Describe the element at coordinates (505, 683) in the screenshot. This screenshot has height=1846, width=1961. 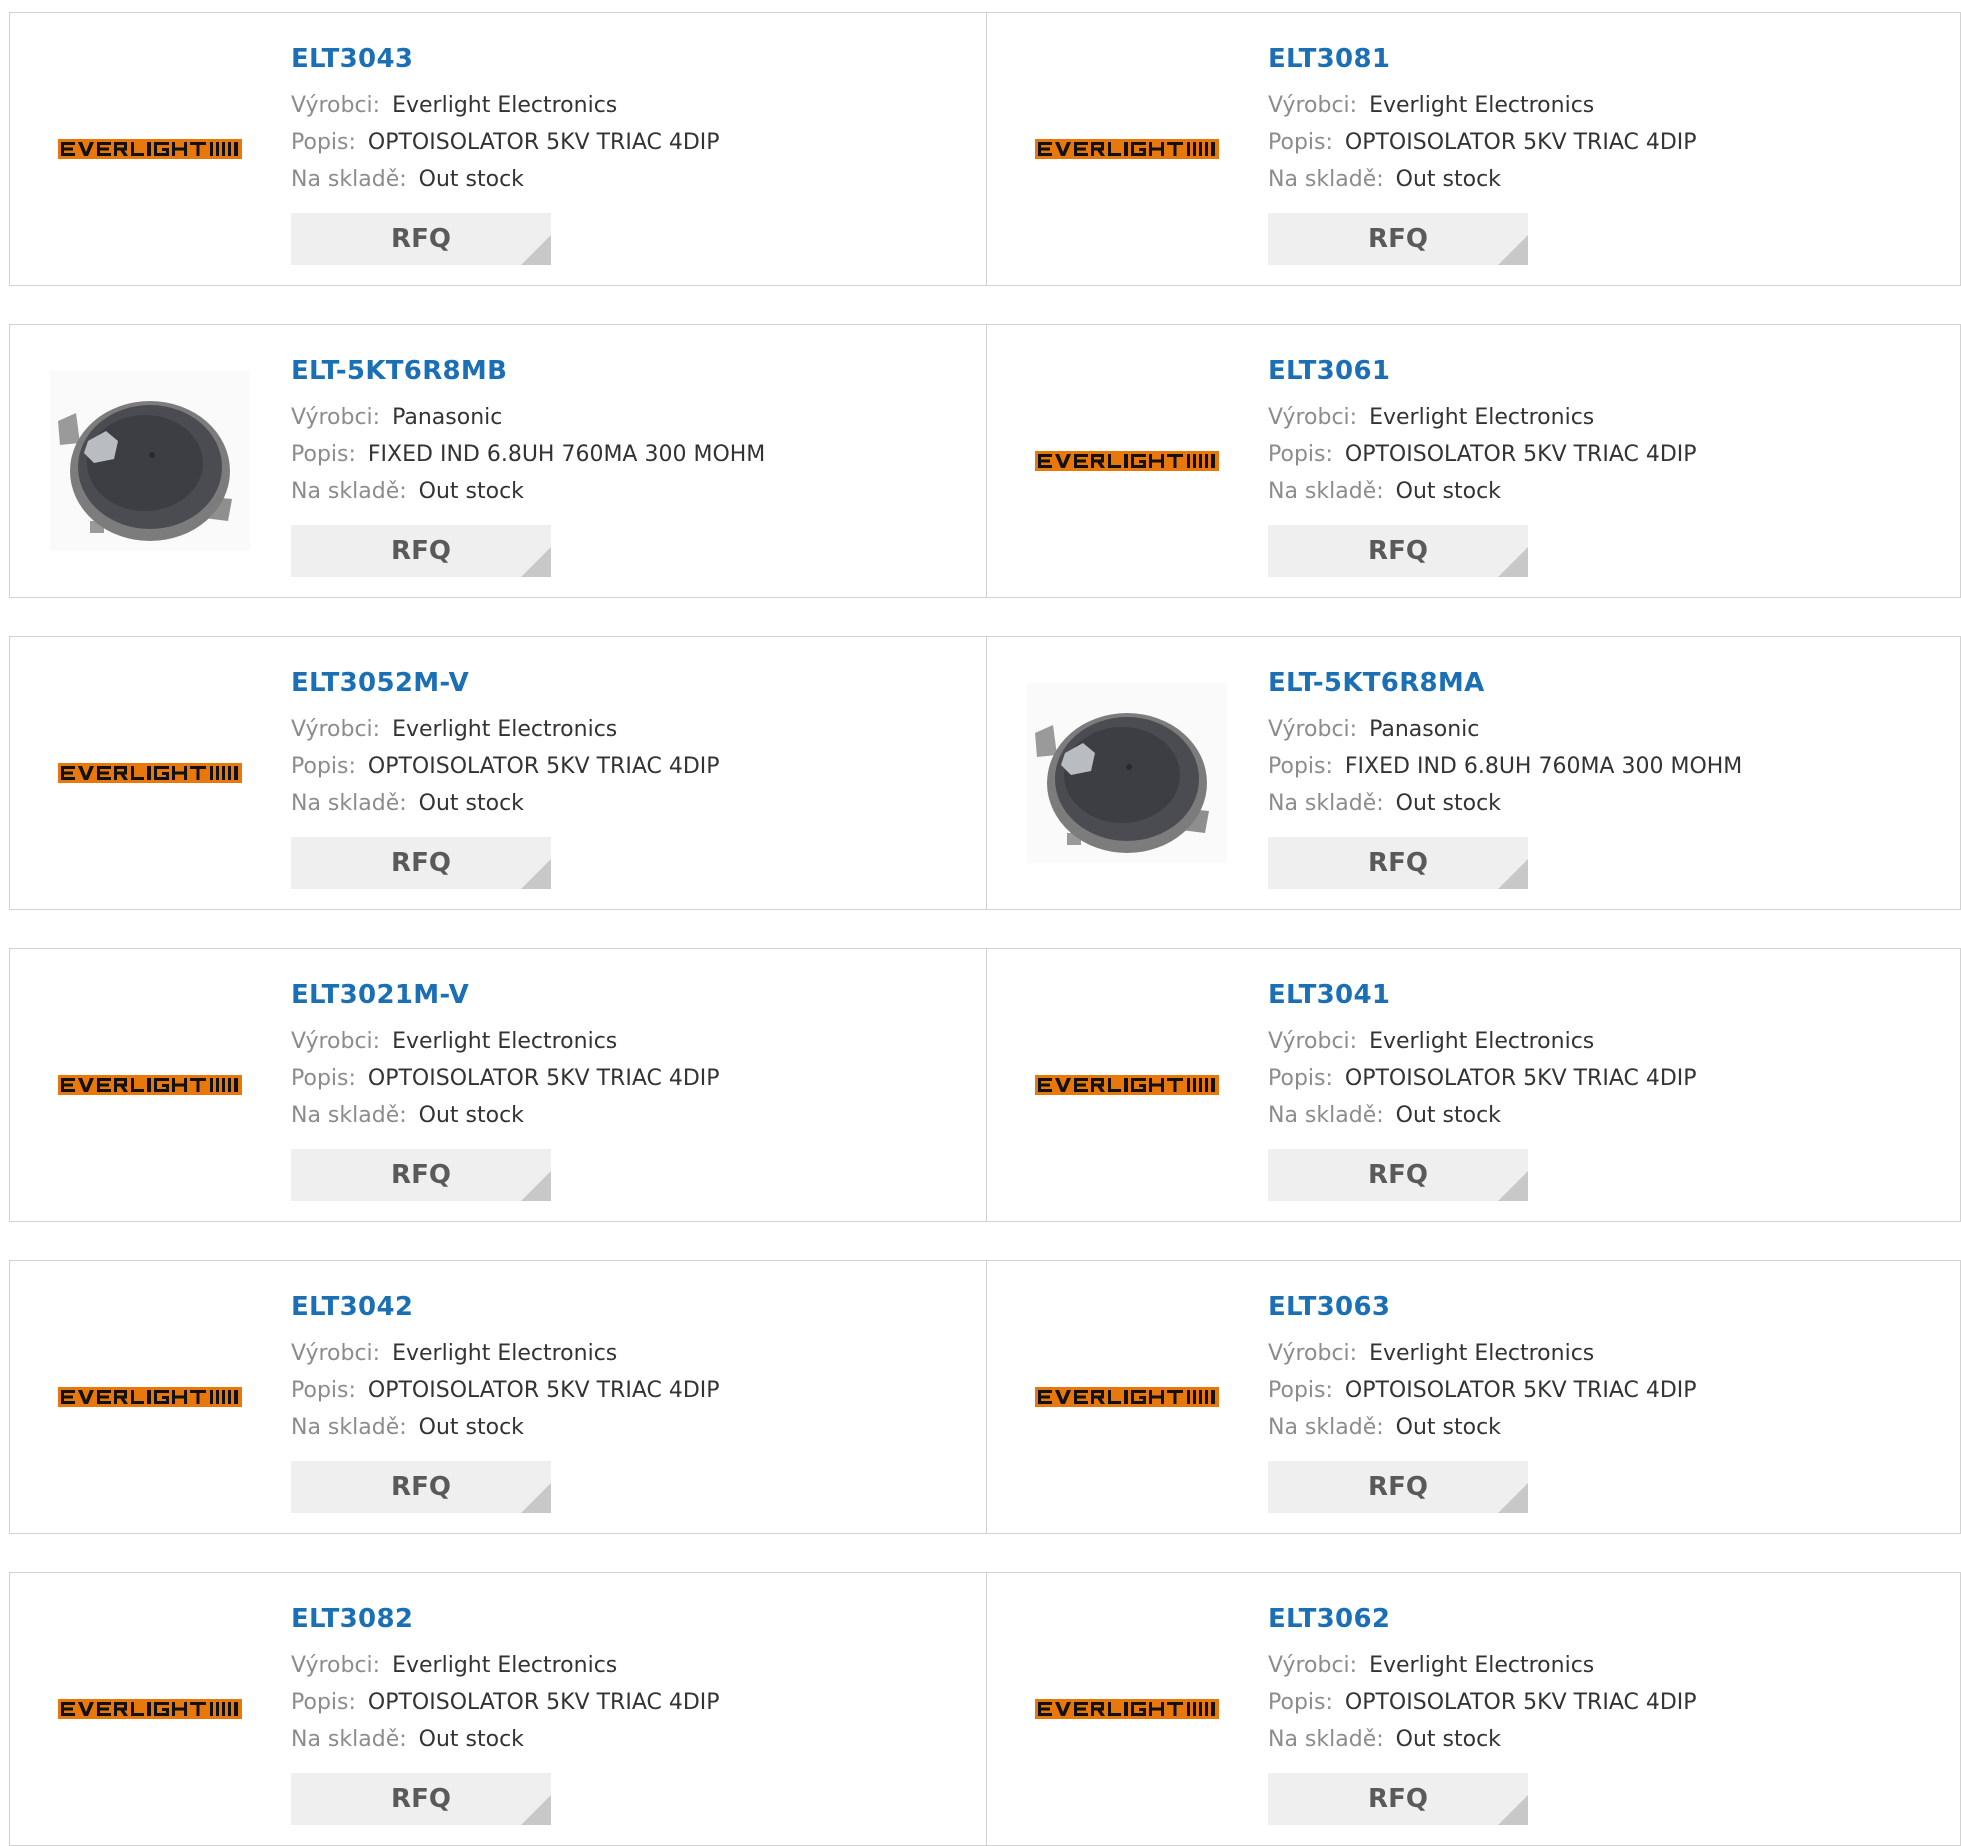
I see `part-number-link: ELT3052M-V` at that location.